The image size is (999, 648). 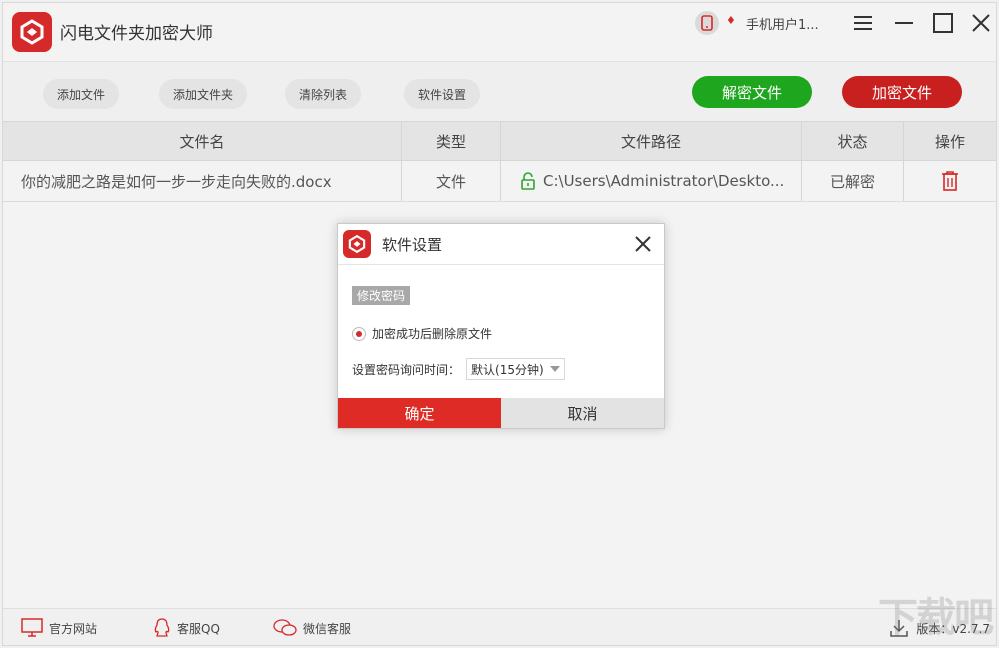 What do you see at coordinates (32, 32) in the screenshot?
I see `app-logo-icon` at bounding box center [32, 32].